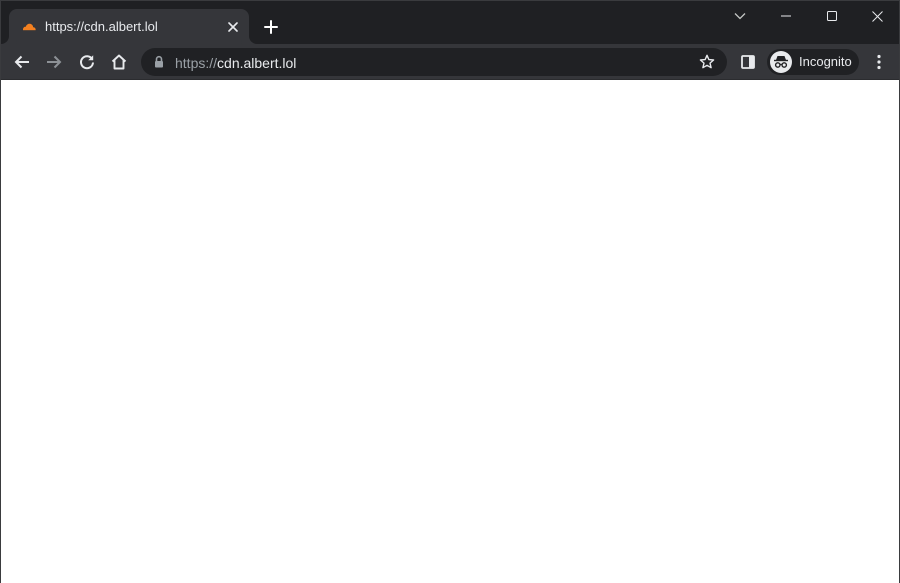  What do you see at coordinates (825, 61) in the screenshot?
I see `incognito-label: Incognito` at bounding box center [825, 61].